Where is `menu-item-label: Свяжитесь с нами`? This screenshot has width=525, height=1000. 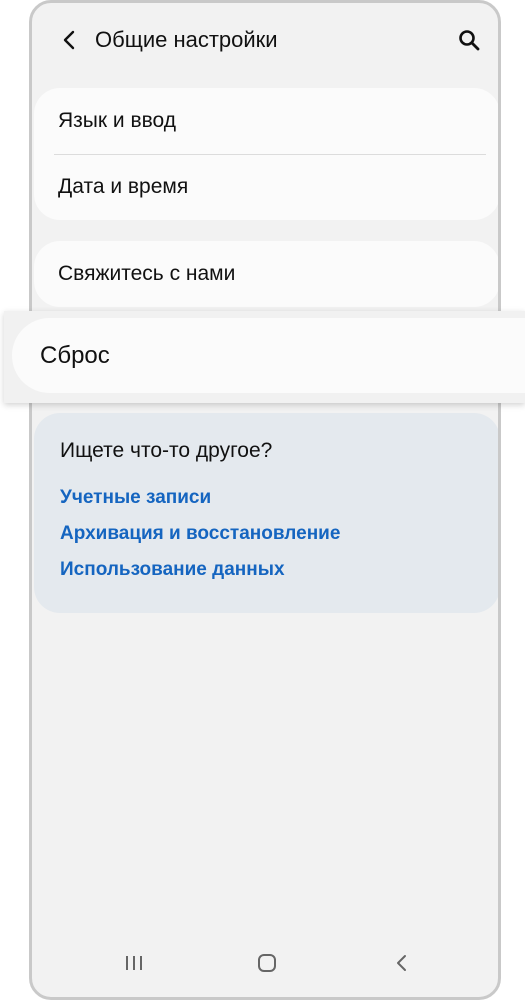
menu-item-label: Свяжитесь с нами is located at coordinates (147, 273).